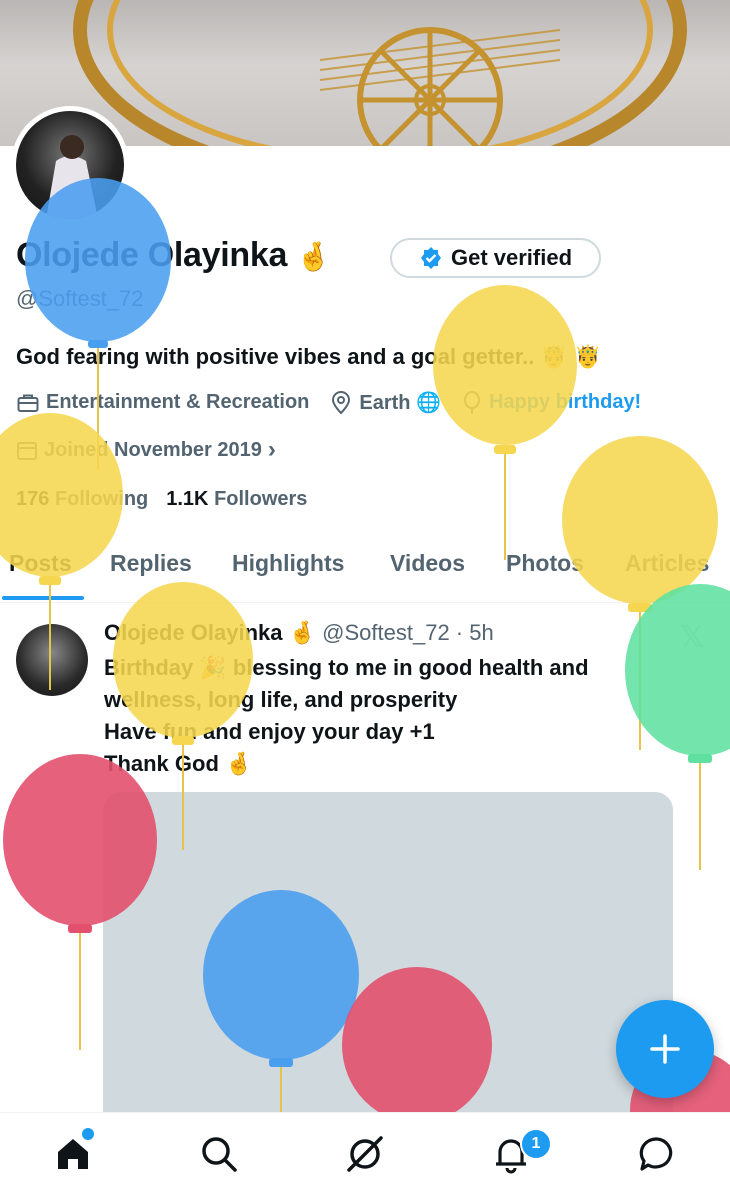 The height and width of the screenshot is (1201, 730). Describe the element at coordinates (408, 632) in the screenshot. I see `post-handle-time: @Softest_72 · 5h` at that location.